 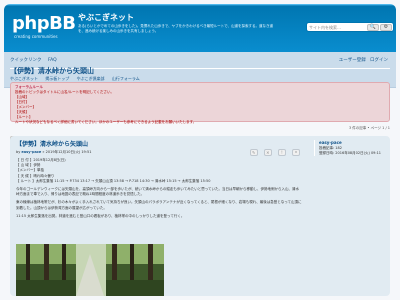 I want to click on edit-icon: ✎, so click(x=253, y=152).